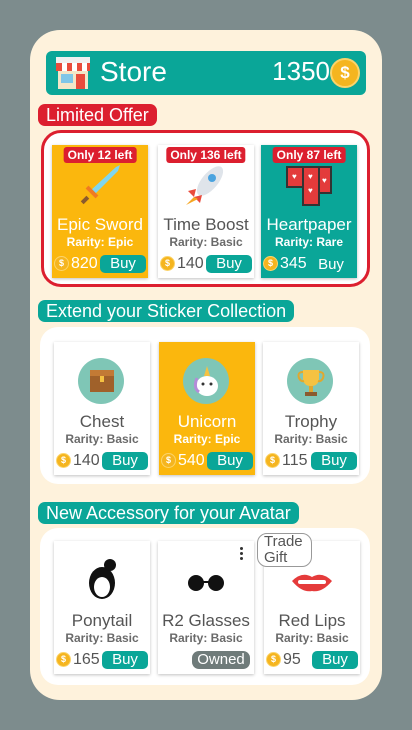  I want to click on sticker-card-unicorn: Unicorn Rarity: Epic $ 540 Buy, so click(207, 408).